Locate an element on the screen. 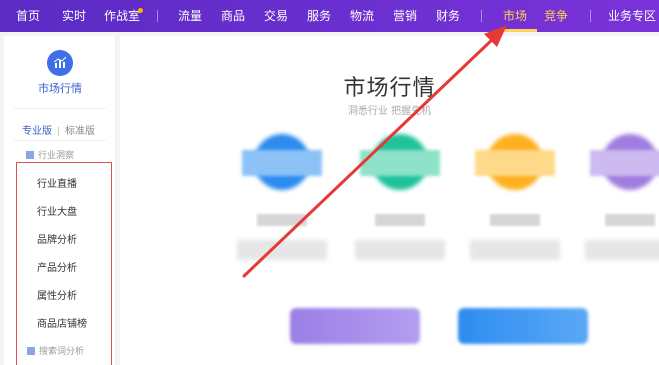  nav-traffic: 流量 is located at coordinates (190, 16).